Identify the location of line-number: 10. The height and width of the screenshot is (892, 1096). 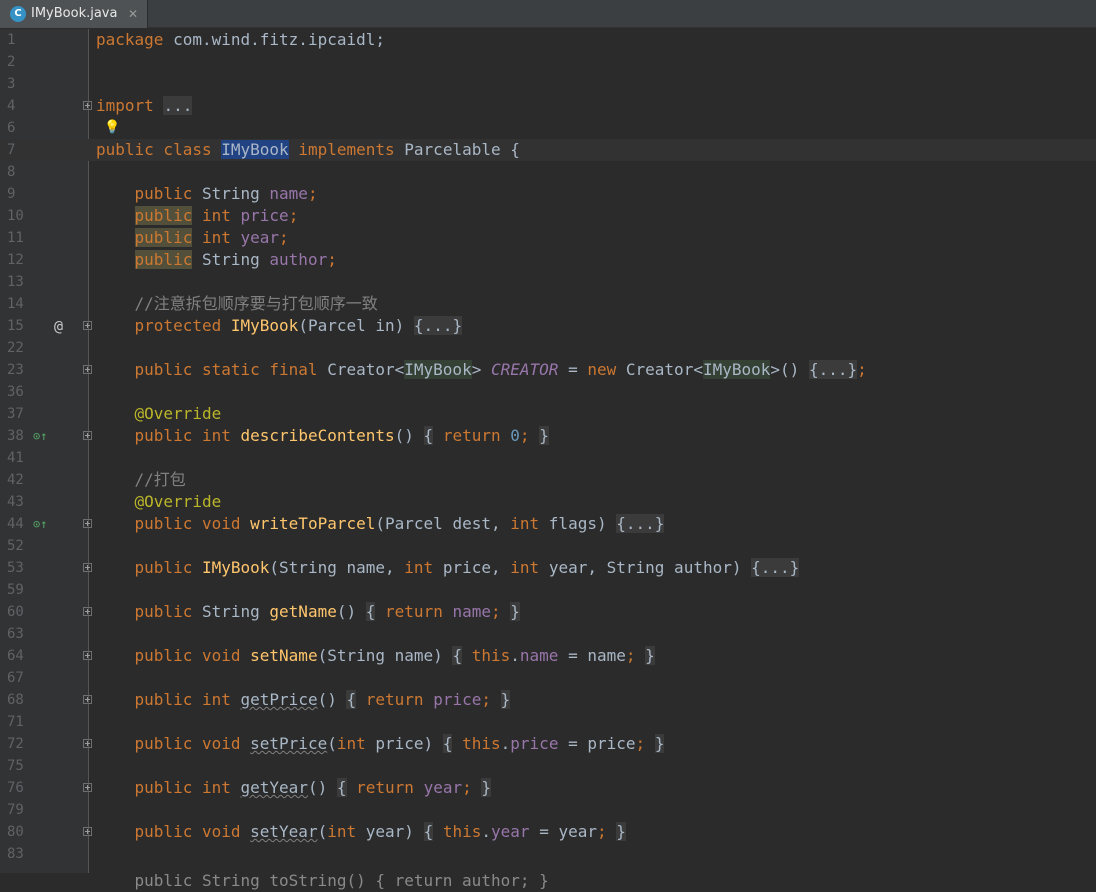
(15, 216).